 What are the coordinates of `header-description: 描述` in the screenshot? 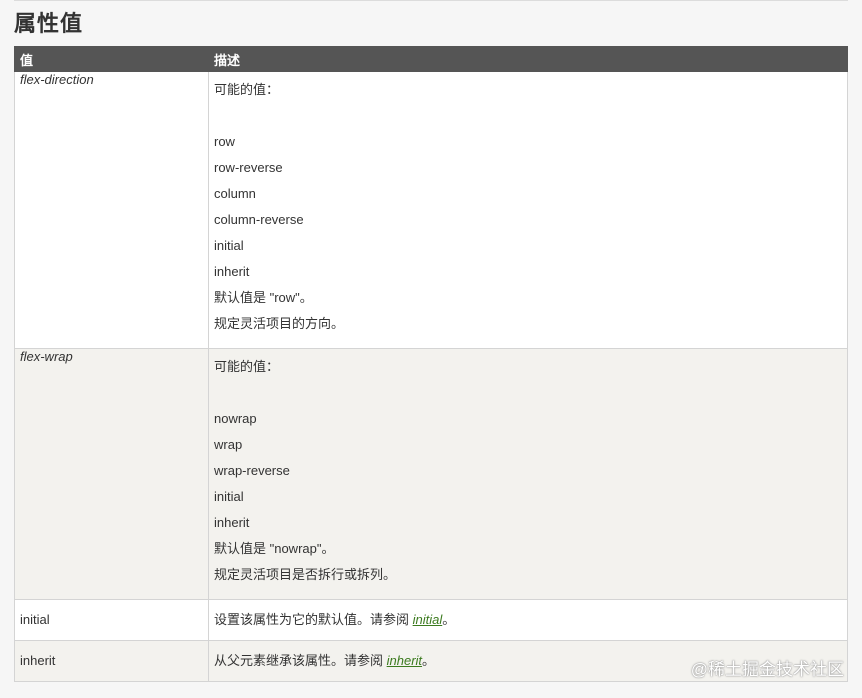 It's located at (528, 59).